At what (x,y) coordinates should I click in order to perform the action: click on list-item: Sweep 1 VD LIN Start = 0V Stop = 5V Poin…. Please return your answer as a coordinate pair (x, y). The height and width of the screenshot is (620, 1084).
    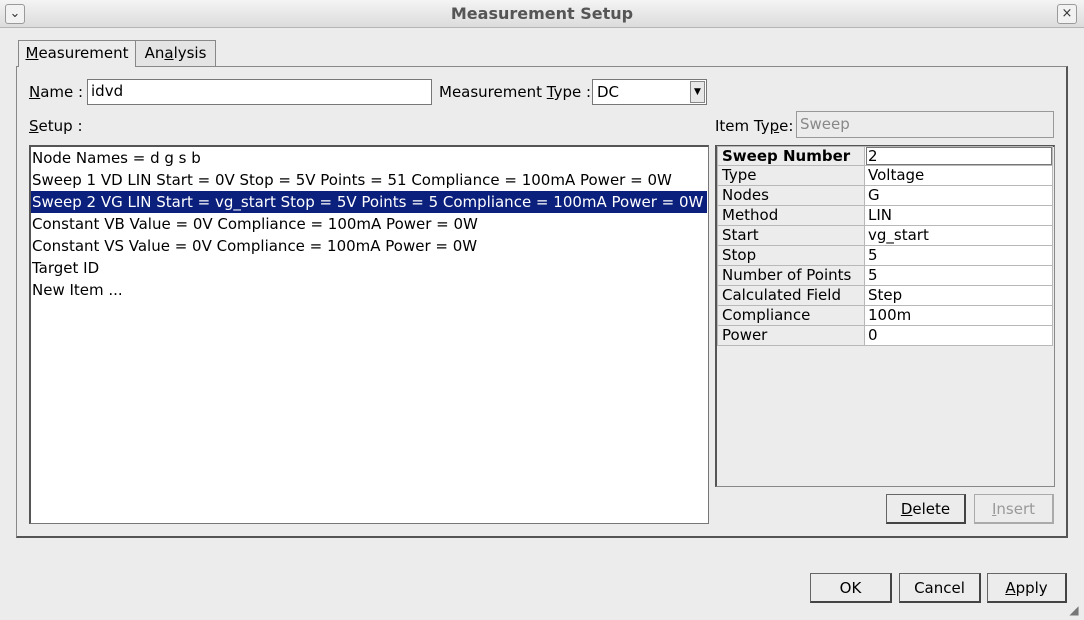
    Looking at the image, I should click on (369, 180).